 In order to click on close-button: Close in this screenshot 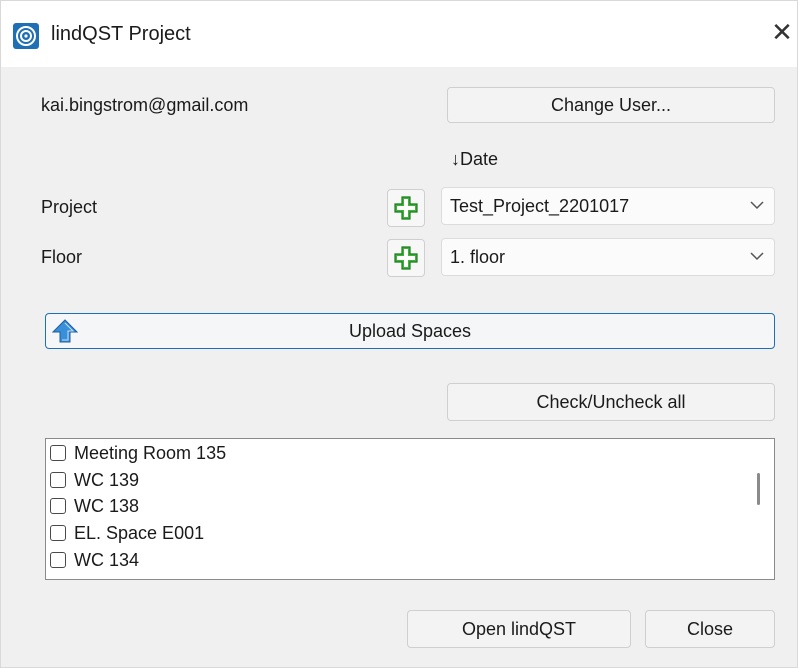, I will do `click(710, 629)`.